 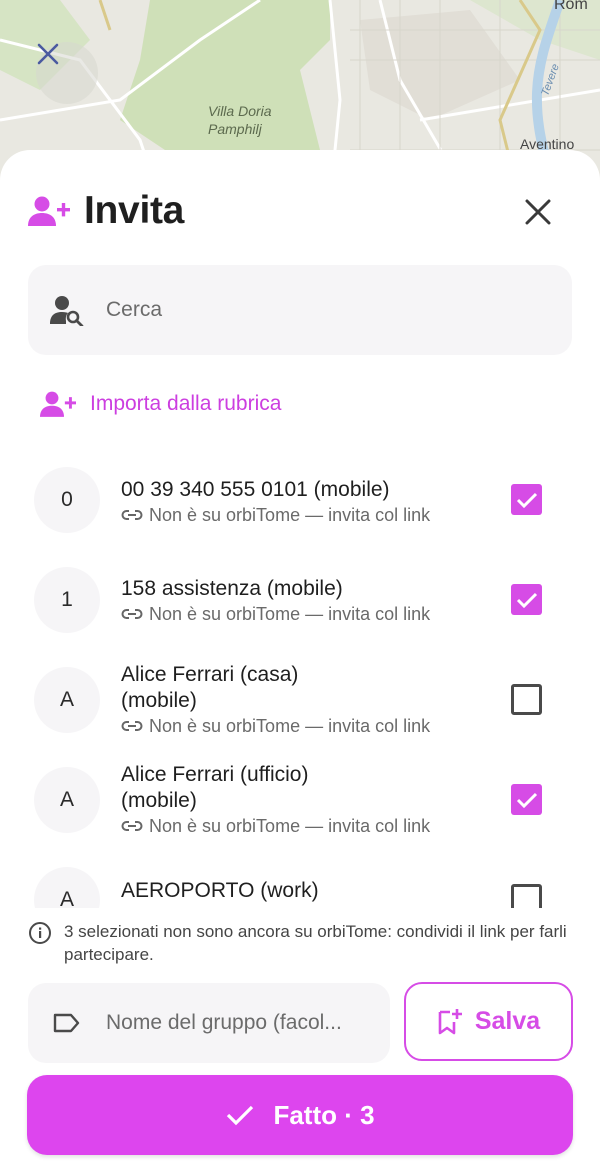 What do you see at coordinates (67, 311) in the screenshot?
I see `person-search-icon` at bounding box center [67, 311].